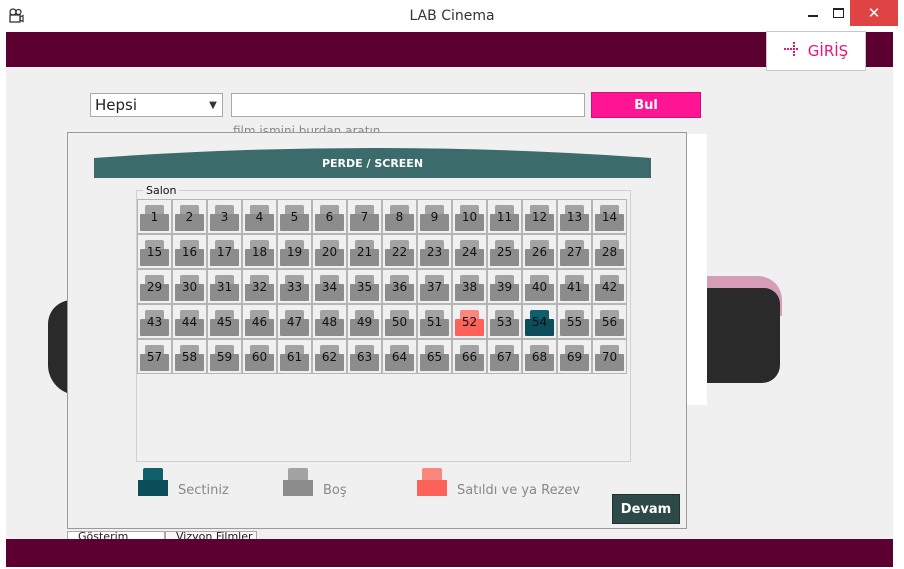  I want to click on seat-64-empty: 64, so click(399, 356).